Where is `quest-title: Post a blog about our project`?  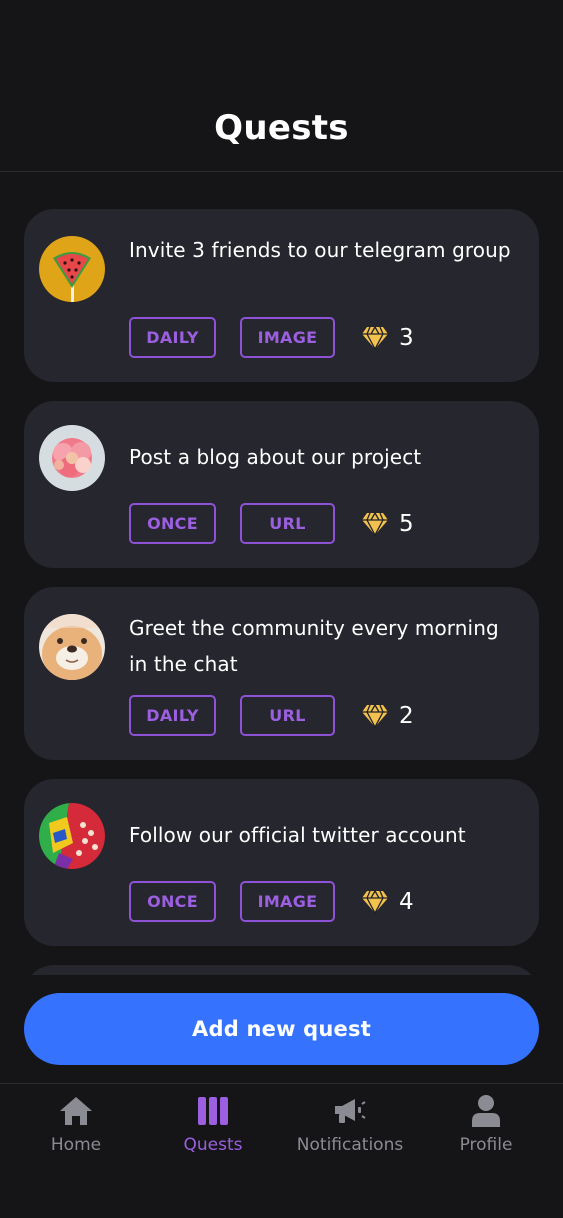 quest-title: Post a blog about our project is located at coordinates (275, 457).